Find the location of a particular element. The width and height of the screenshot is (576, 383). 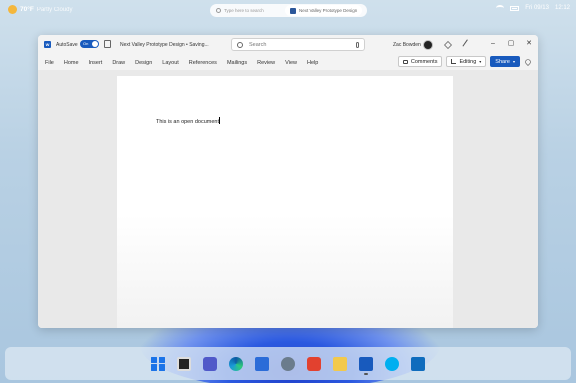

maximize-button: ▢ is located at coordinates (511, 44).